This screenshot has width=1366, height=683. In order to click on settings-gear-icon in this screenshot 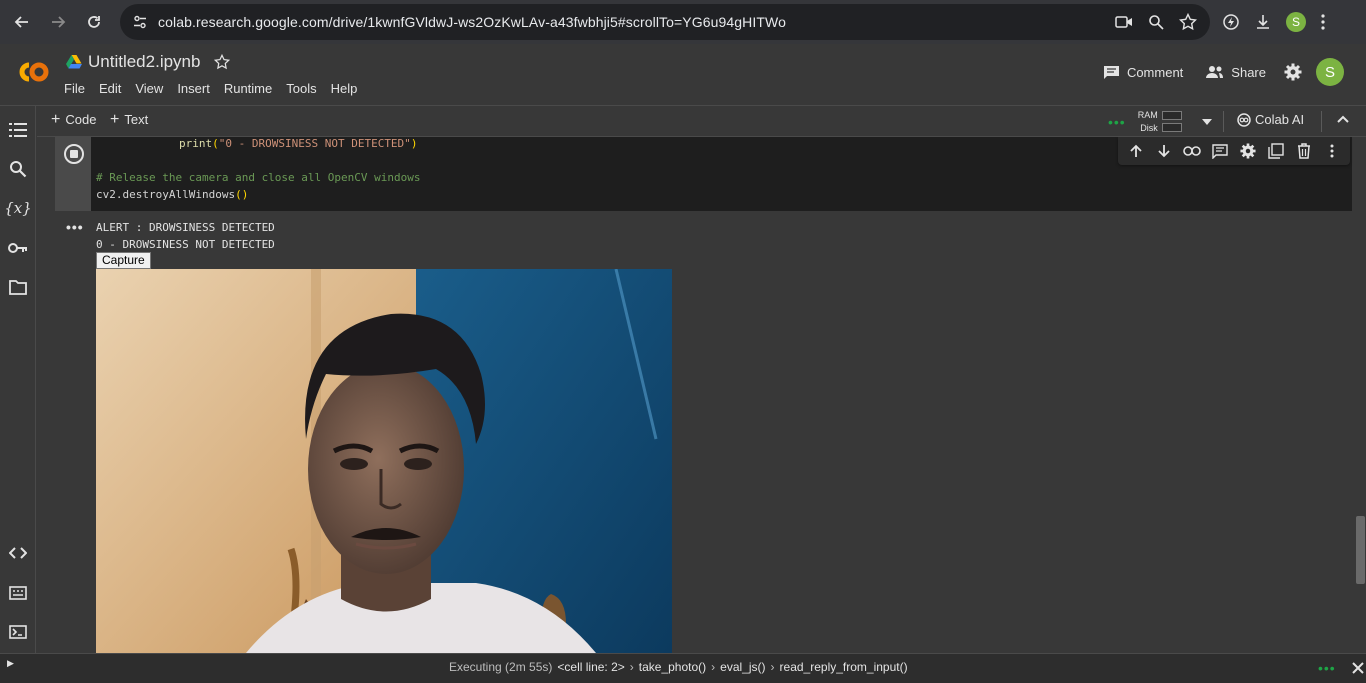, I will do `click(1293, 72)`.